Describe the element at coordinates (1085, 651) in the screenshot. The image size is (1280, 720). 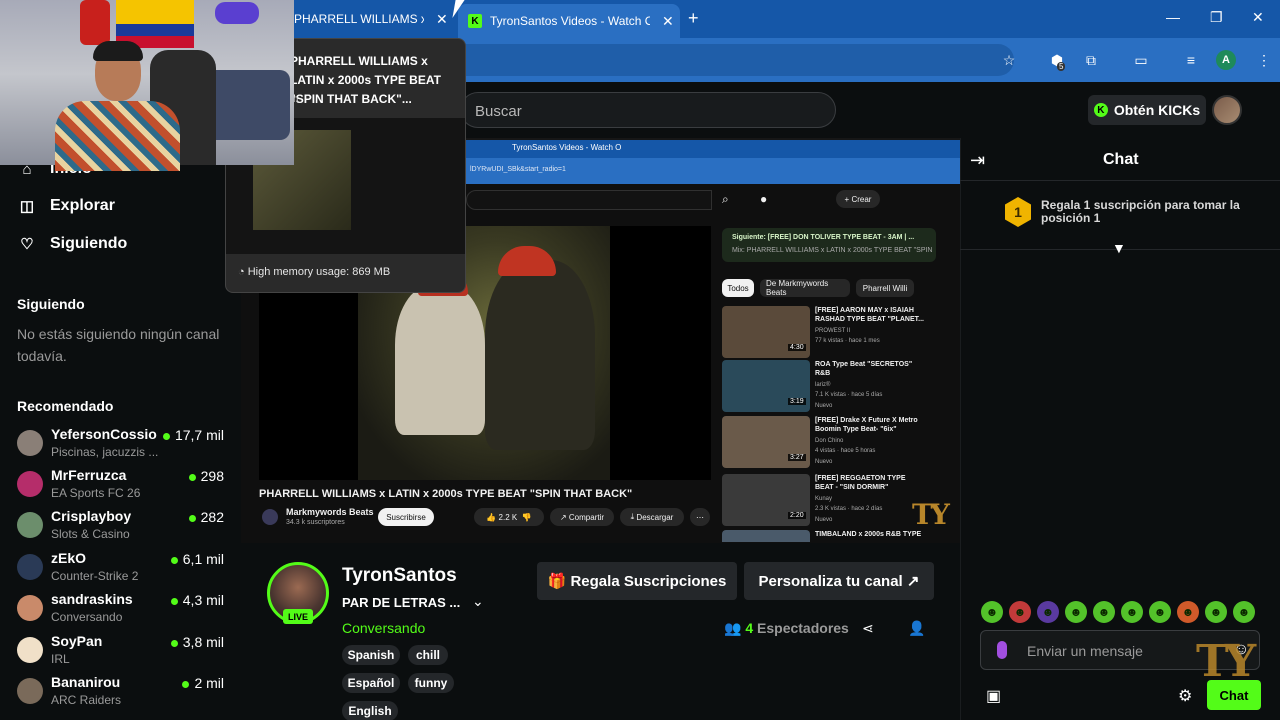
I see `chat-placeholder: Enviar un mensaje` at that location.